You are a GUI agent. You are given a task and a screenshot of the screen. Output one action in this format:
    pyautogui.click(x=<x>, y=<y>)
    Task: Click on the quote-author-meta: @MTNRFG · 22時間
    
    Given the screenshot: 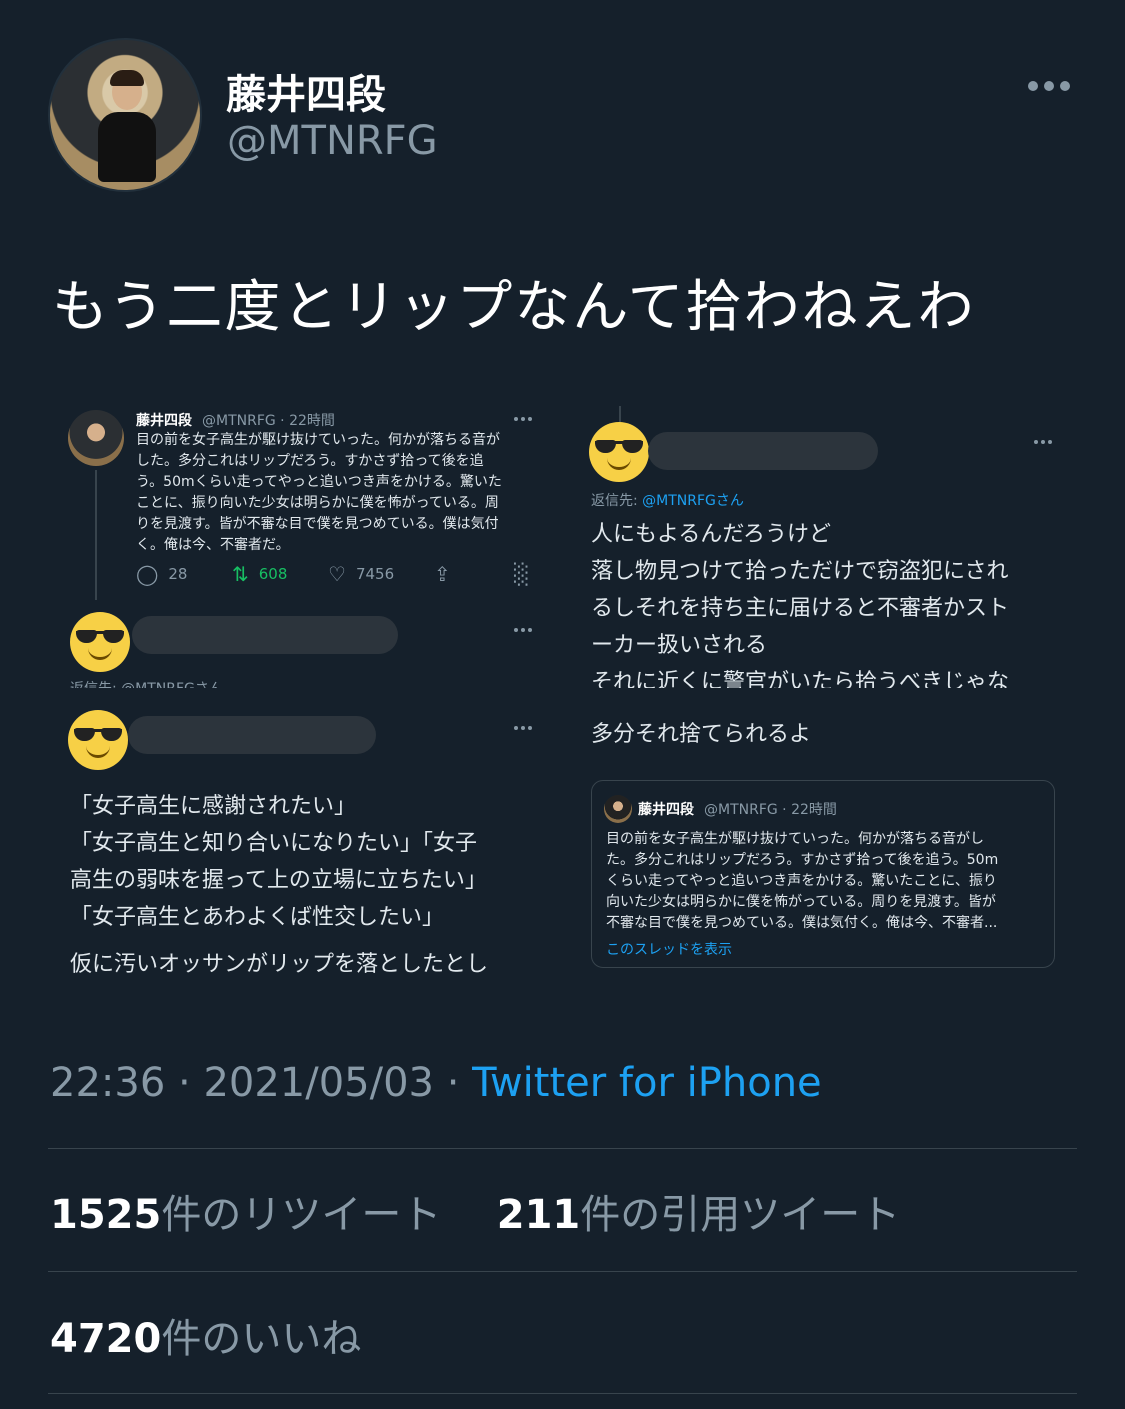 What is the action you would take?
    pyautogui.click(x=770, y=810)
    